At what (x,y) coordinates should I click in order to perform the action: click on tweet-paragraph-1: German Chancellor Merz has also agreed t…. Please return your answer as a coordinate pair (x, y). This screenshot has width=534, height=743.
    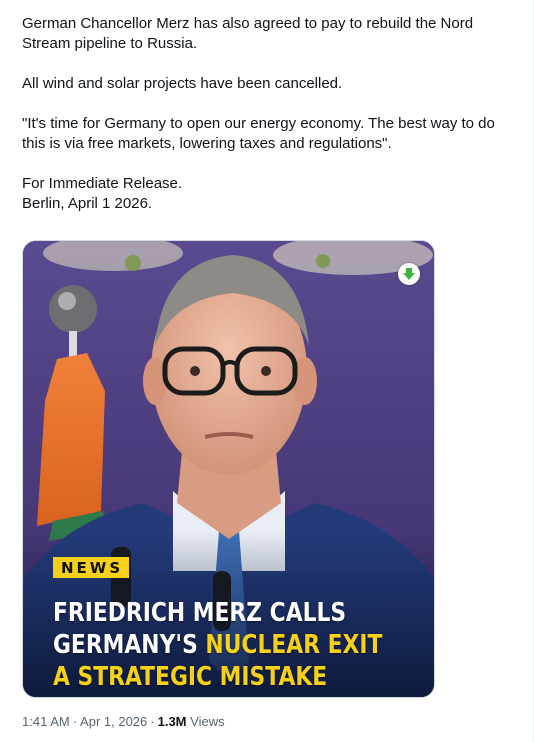
    Looking at the image, I should click on (248, 33).